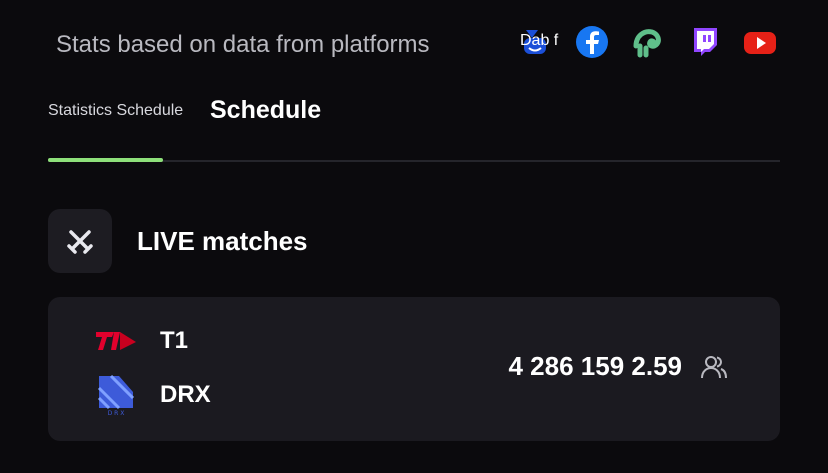  I want to click on platforms-label: Stats based on data from platforms, so click(243, 44).